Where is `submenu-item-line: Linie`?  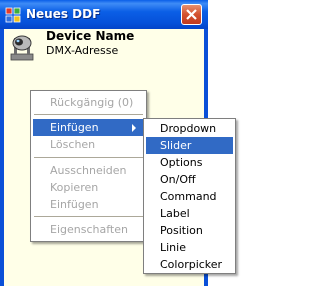 submenu-item-line: Linie is located at coordinates (189, 247).